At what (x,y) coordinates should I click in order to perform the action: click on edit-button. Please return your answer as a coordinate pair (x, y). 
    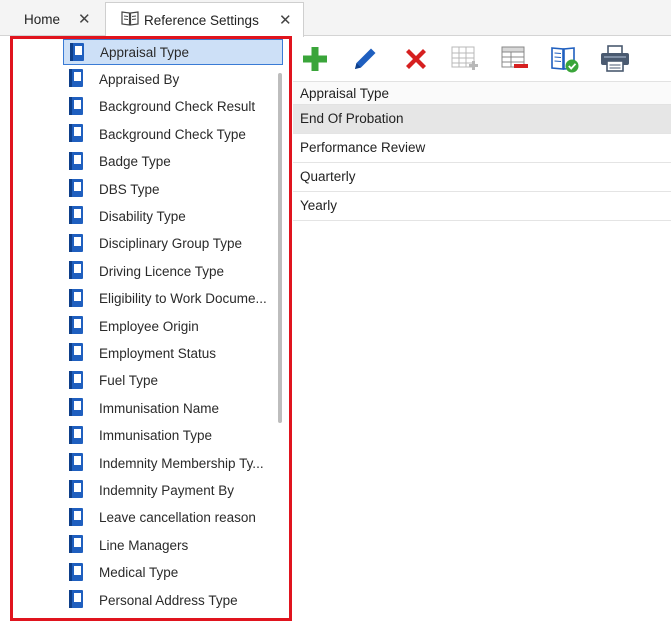
    Looking at the image, I should click on (365, 60).